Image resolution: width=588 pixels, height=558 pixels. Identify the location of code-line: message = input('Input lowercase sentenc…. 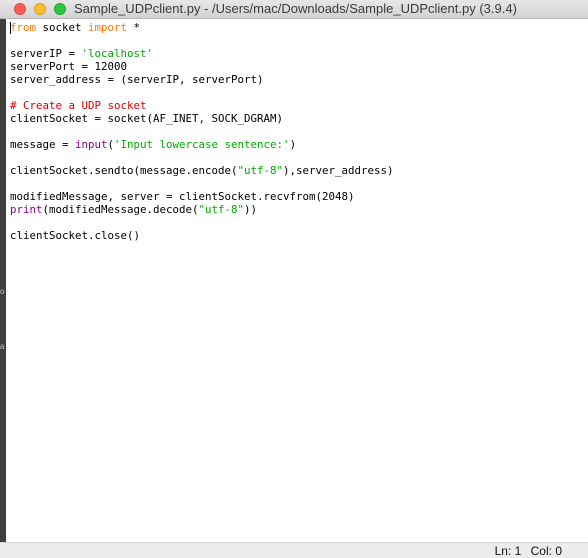
(202, 144).